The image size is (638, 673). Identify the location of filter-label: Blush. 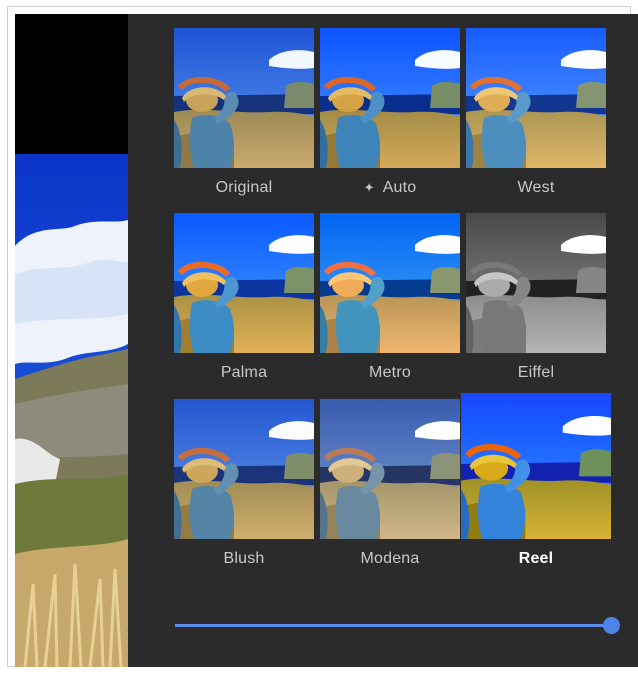
(244, 558).